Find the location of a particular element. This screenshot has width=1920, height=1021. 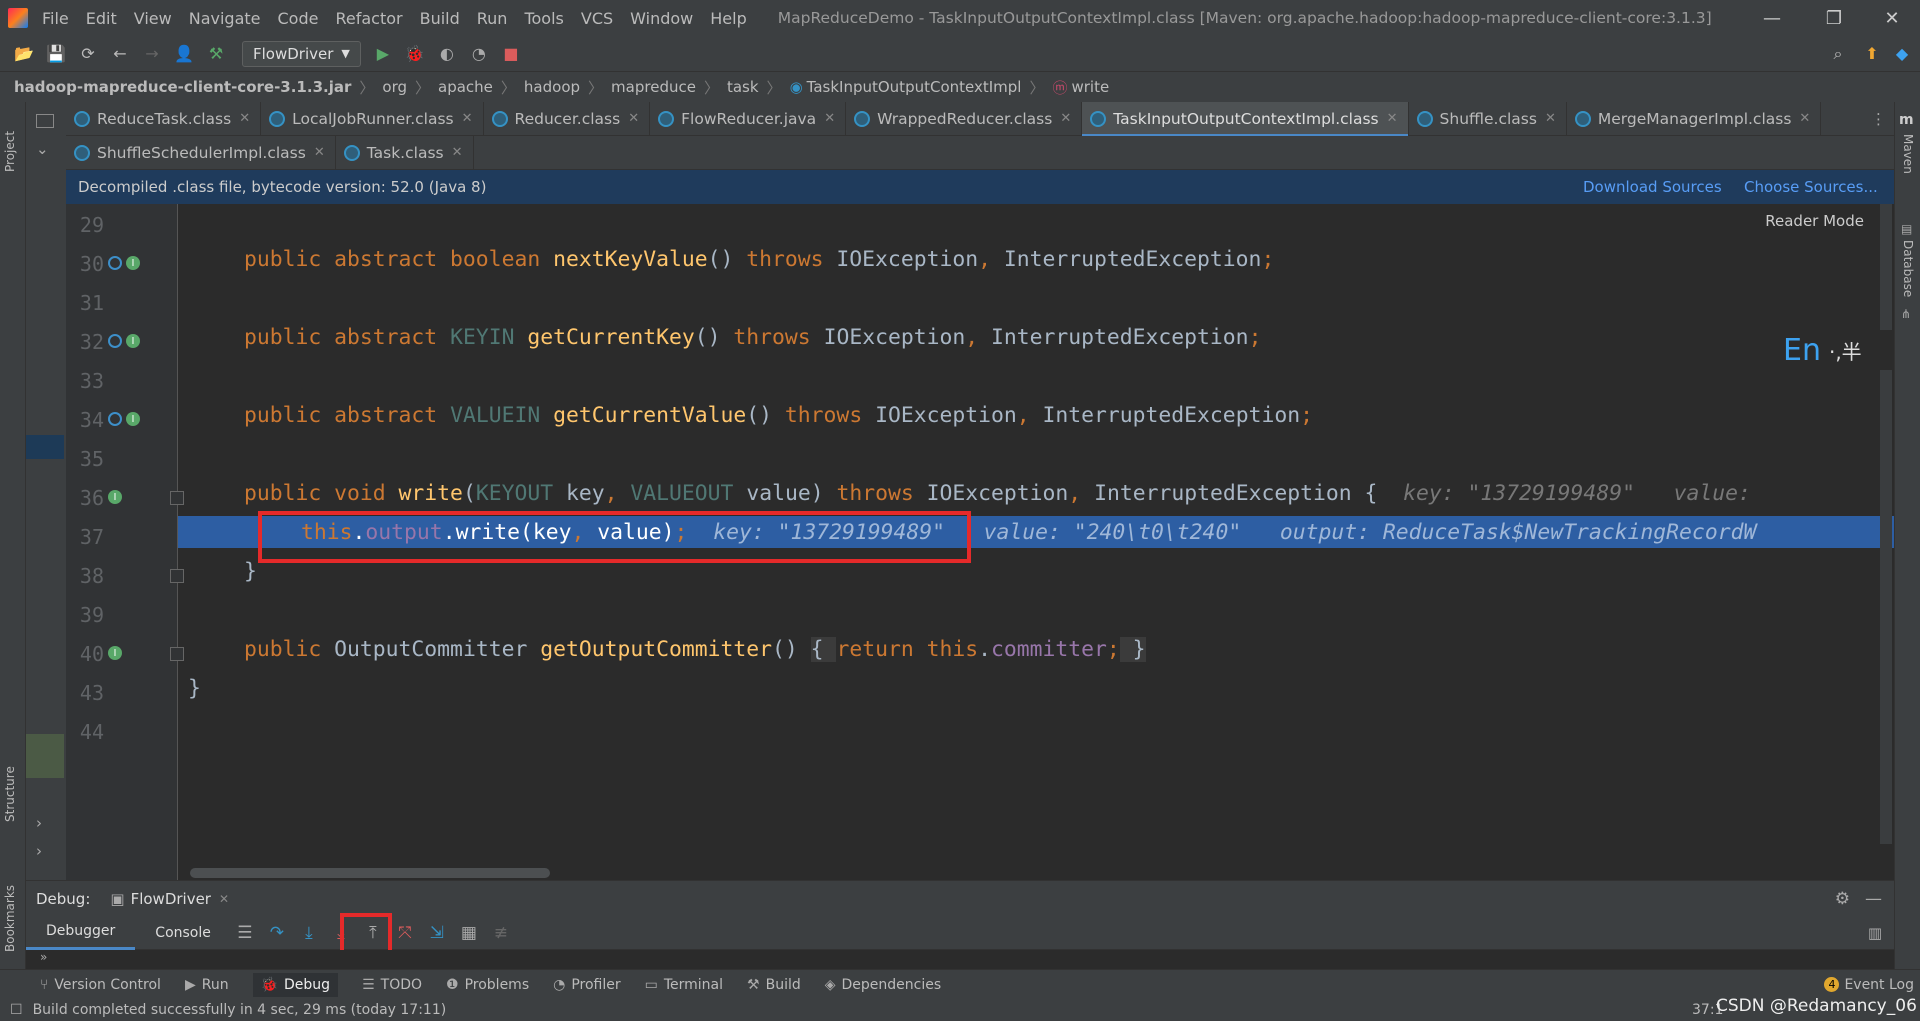

open-folder-icon: 📂 is located at coordinates (24, 54).